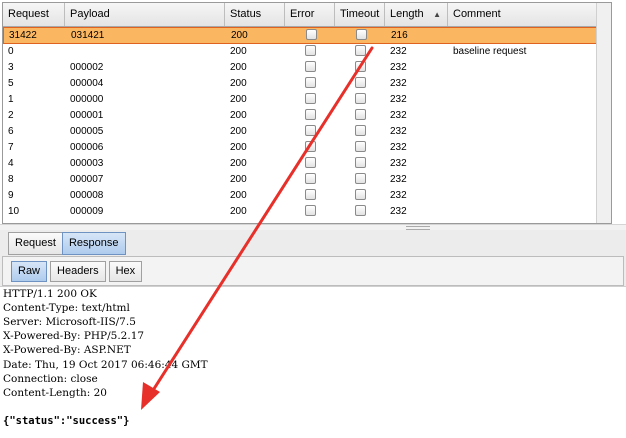 The height and width of the screenshot is (438, 626). Describe the element at coordinates (87, 147) in the screenshot. I see `cell-payload: 000006` at that location.